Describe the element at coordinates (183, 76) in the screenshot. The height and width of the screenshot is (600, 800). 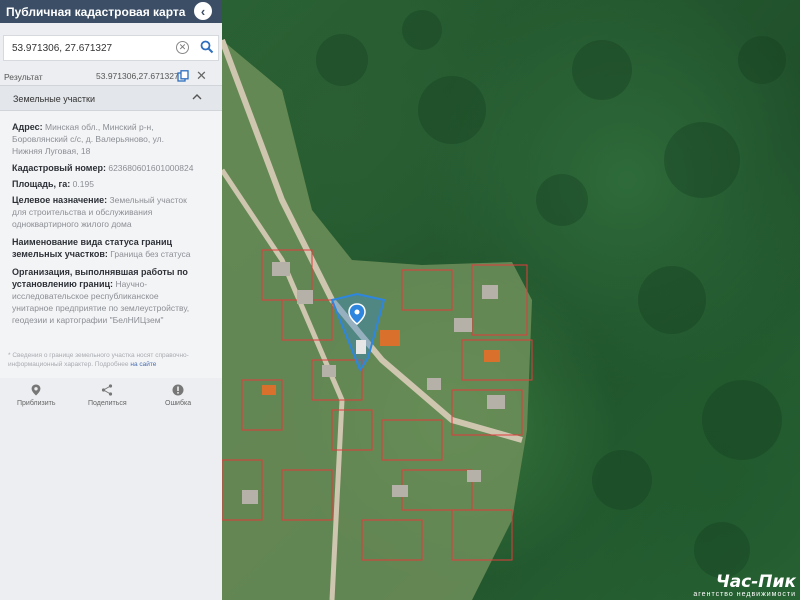
I see `copy-icon` at that location.